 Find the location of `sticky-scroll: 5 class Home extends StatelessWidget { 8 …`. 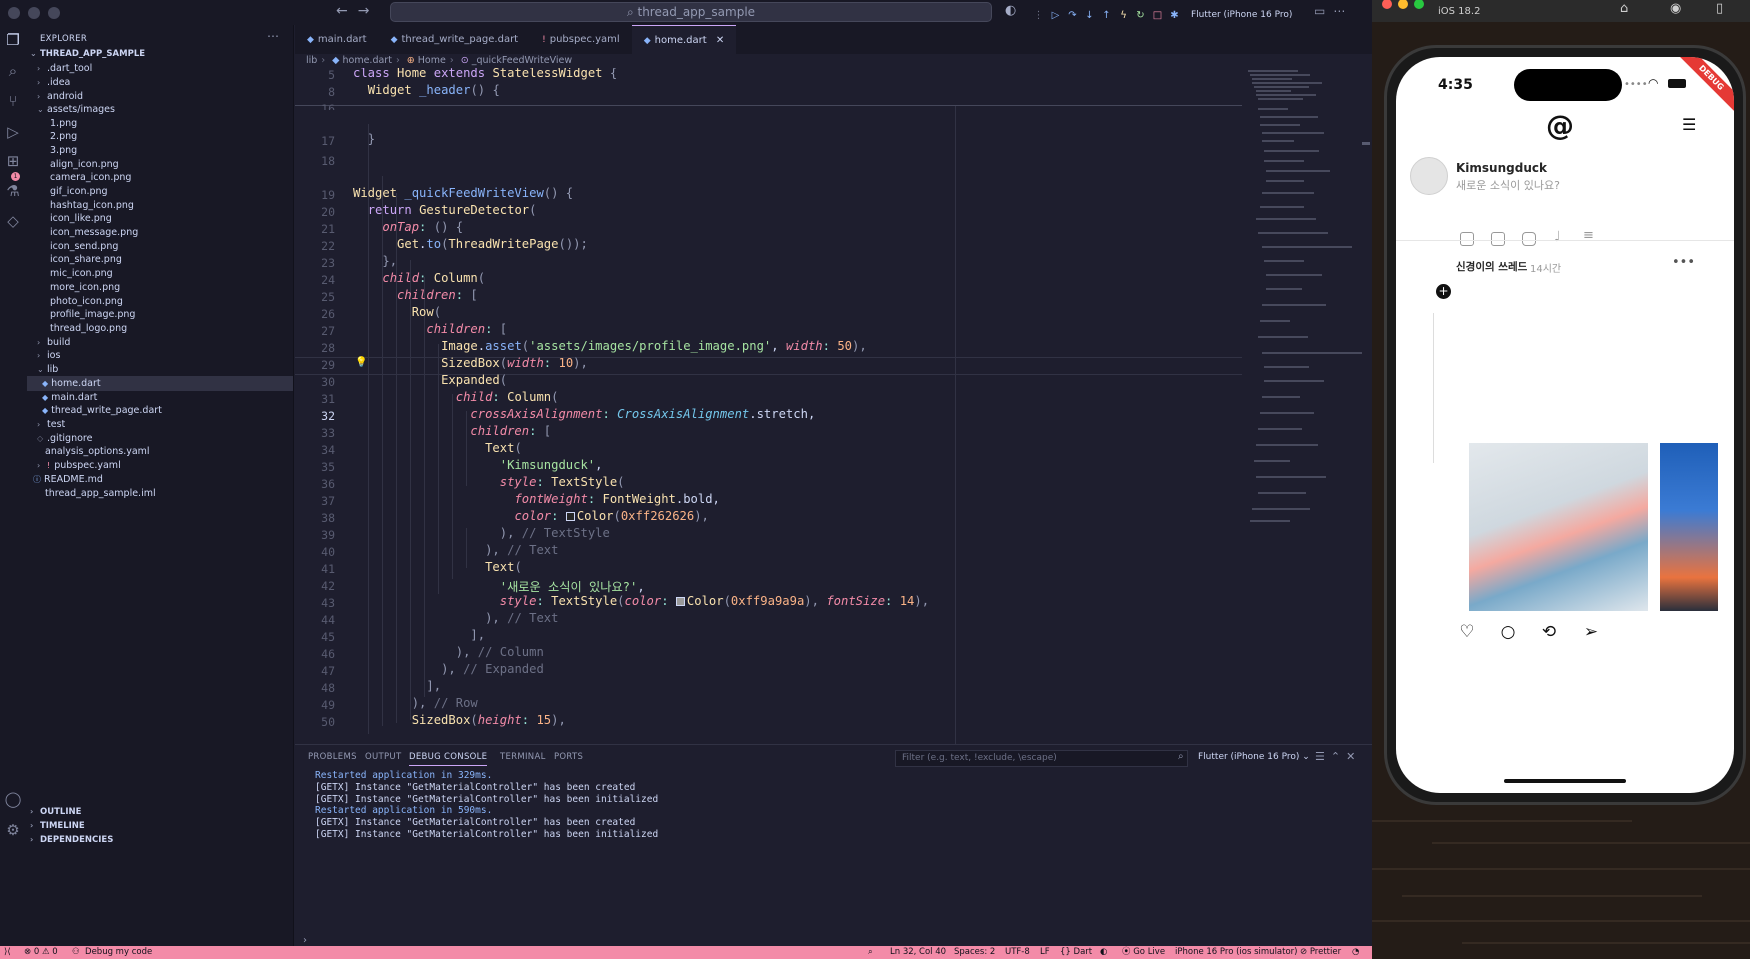

sticky-scroll: 5 class Home extends StatelessWidget { 8 … is located at coordinates (768, 87).